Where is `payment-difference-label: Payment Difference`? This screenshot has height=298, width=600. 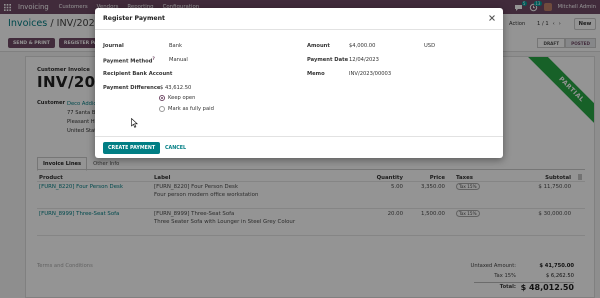 payment-difference-label: Payment Difference is located at coordinates (132, 88).